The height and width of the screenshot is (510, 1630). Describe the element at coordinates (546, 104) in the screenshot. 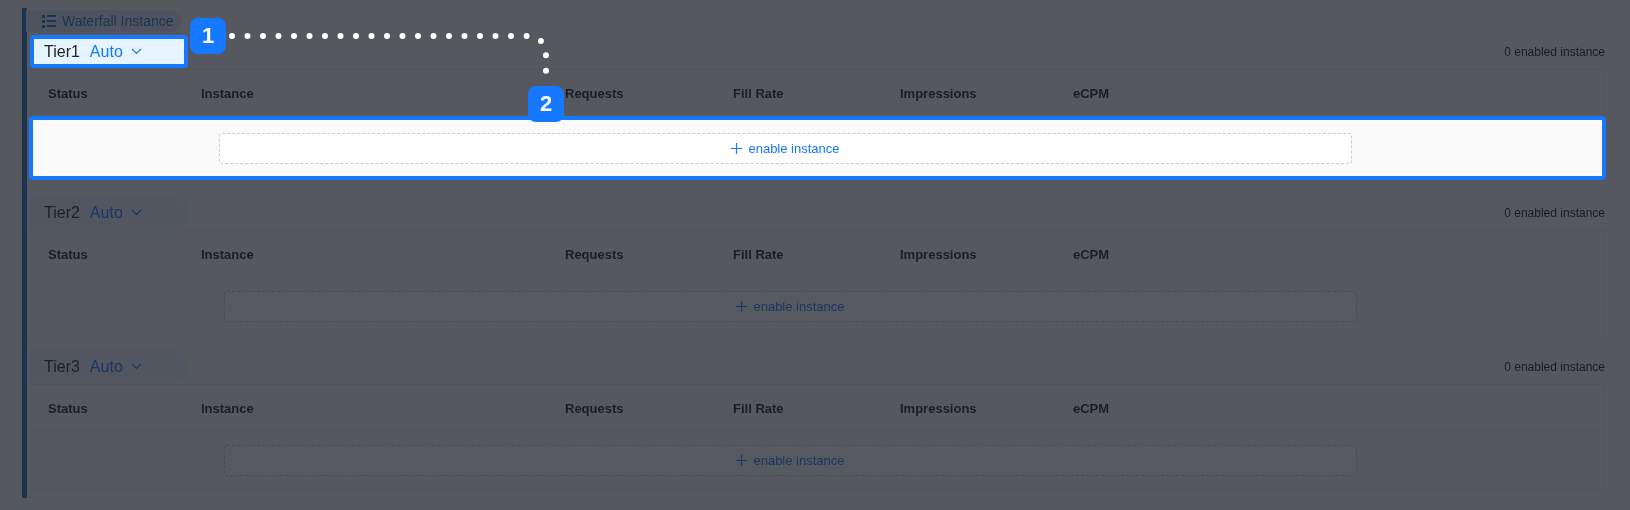

I see `step-badge: 2` at that location.